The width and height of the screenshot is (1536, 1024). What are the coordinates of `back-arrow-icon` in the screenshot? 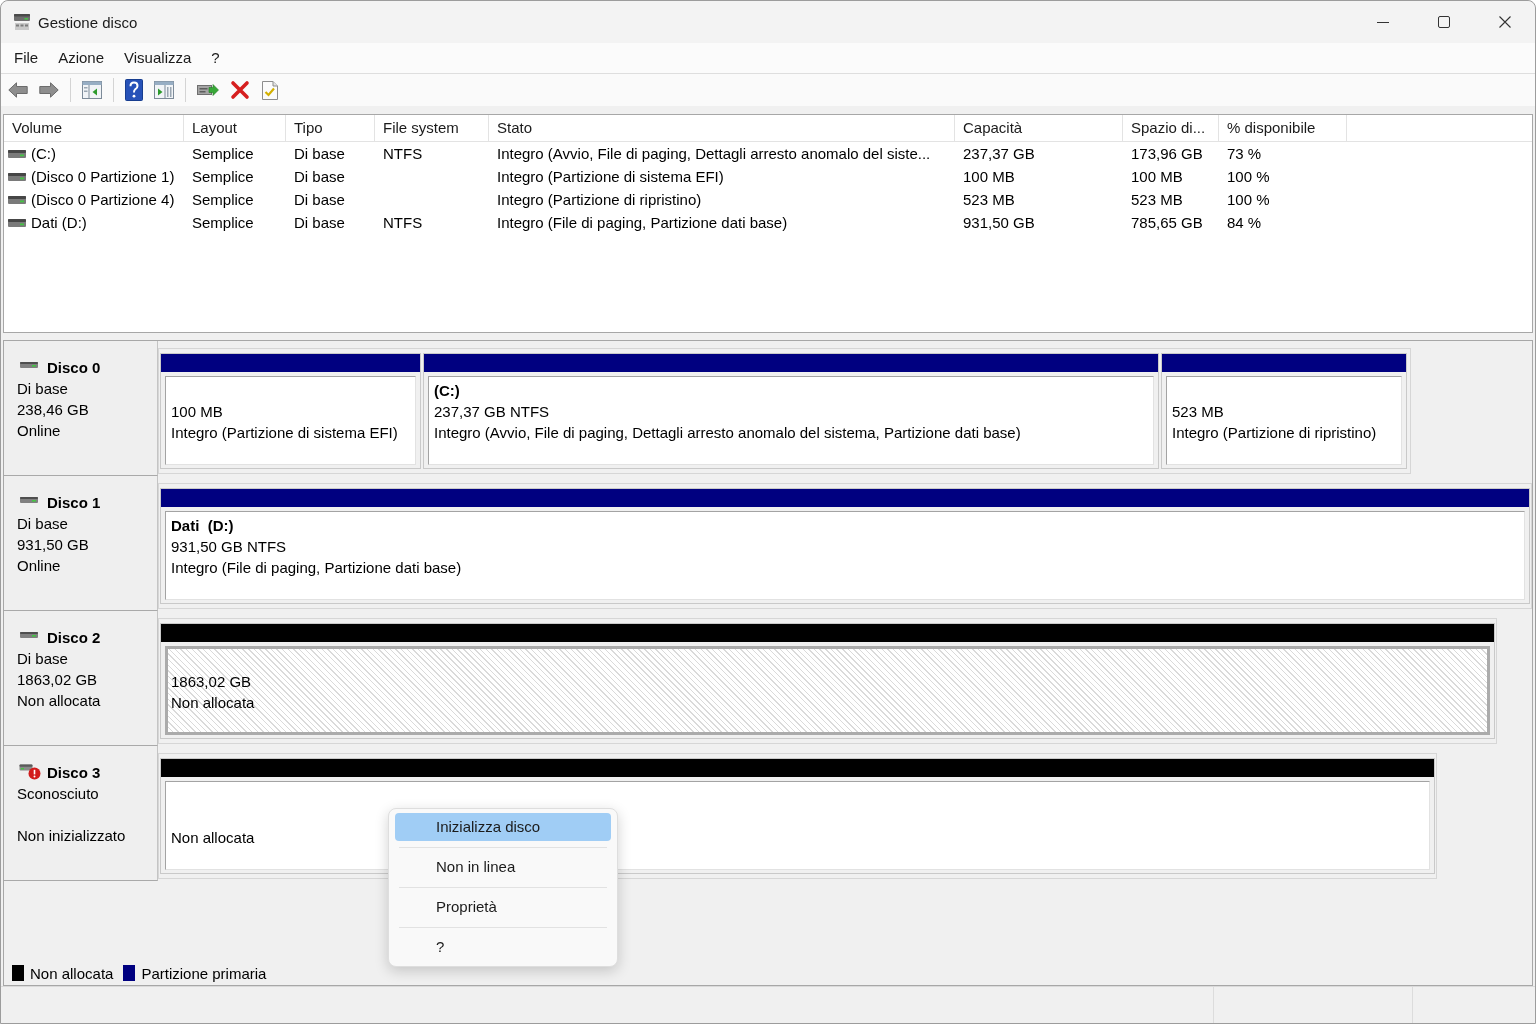 It's located at (18, 90).